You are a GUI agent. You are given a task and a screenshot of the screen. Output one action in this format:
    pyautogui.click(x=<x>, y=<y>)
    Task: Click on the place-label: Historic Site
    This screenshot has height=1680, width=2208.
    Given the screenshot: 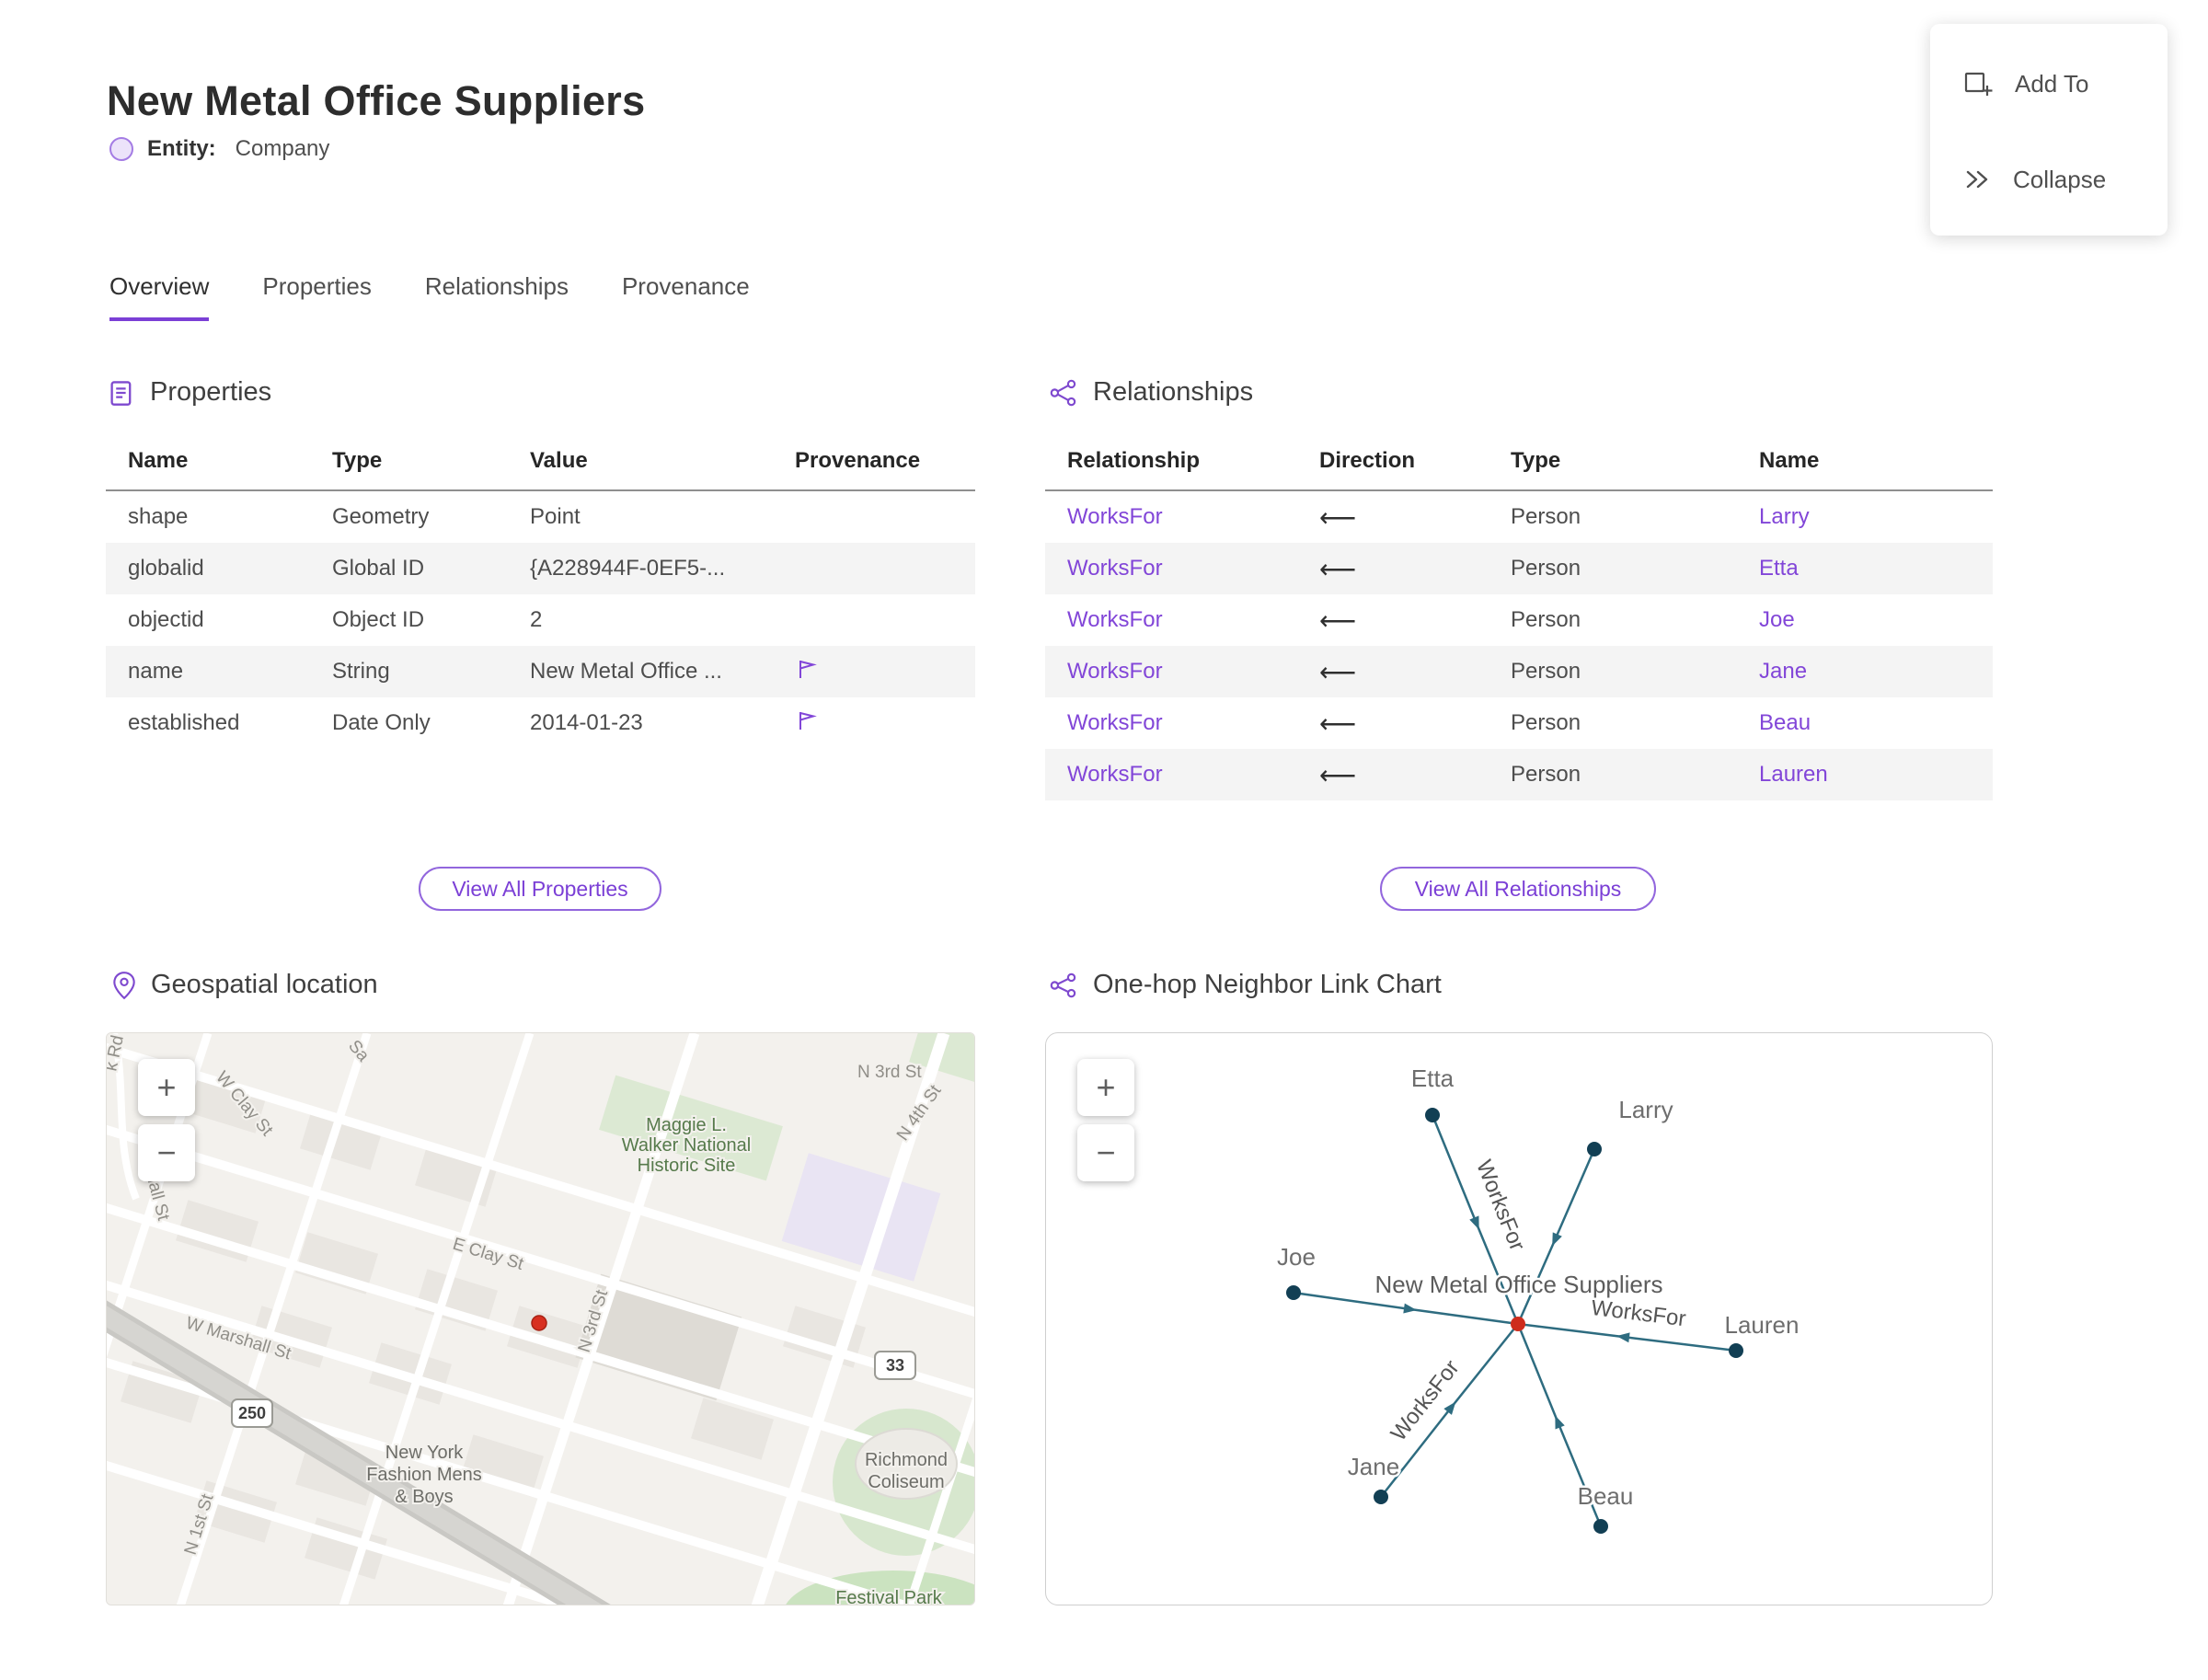 What is the action you would take?
    pyautogui.click(x=687, y=1166)
    